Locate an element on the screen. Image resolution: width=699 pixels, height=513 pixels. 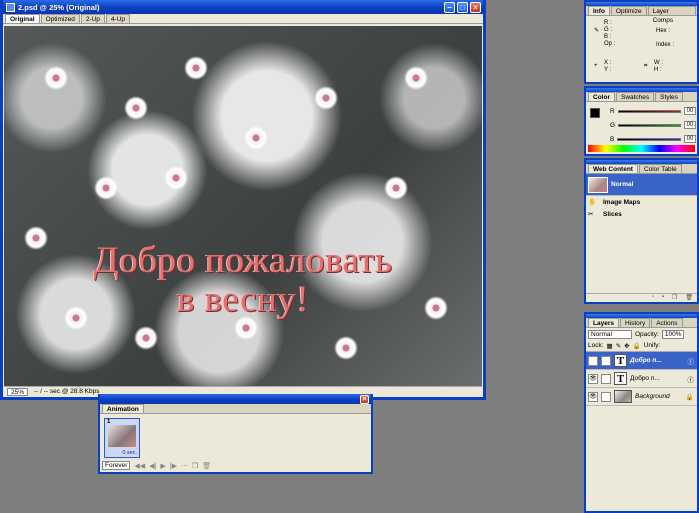
color-sliders: R 00 G 00 B 00 is located at coordinates (653, 125).